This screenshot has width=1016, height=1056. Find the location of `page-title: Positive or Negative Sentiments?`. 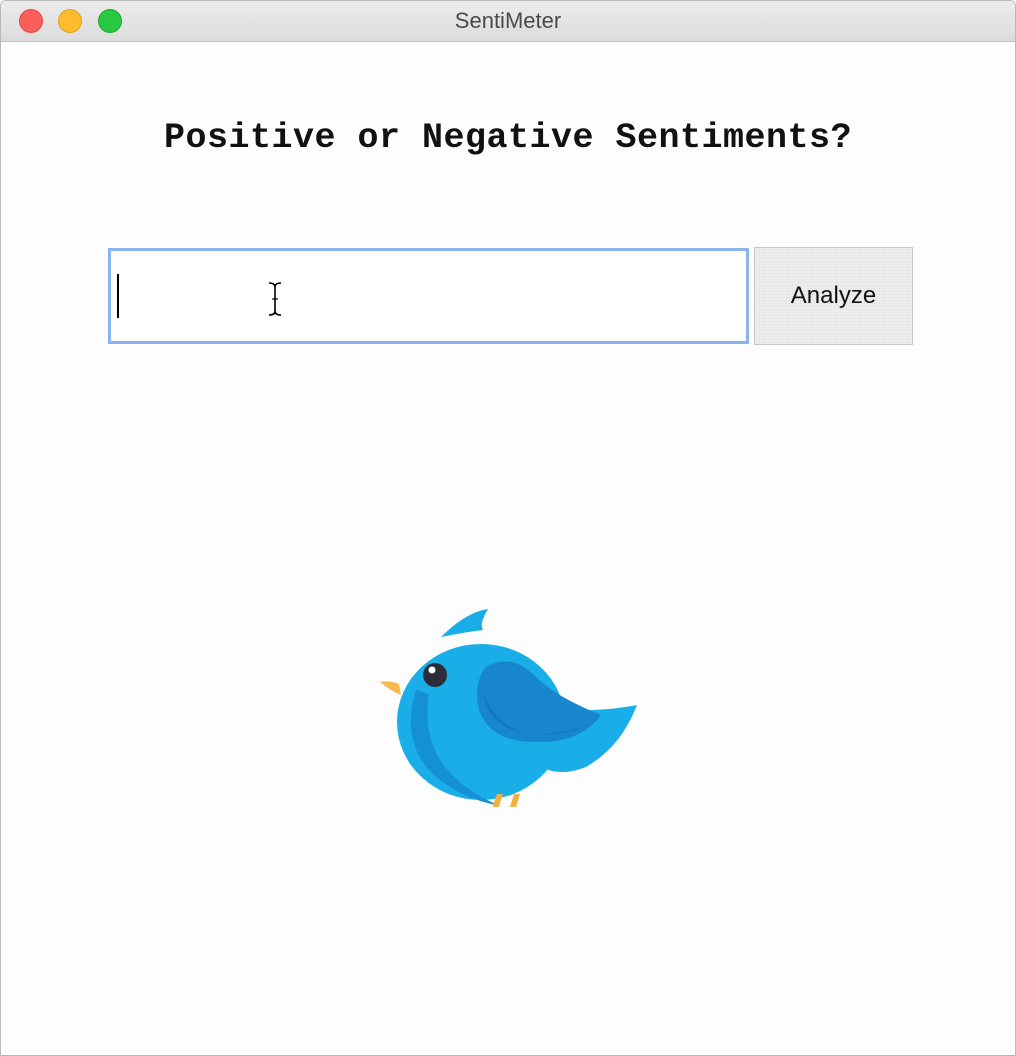

page-title: Positive or Negative Sentiments? is located at coordinates (508, 138).